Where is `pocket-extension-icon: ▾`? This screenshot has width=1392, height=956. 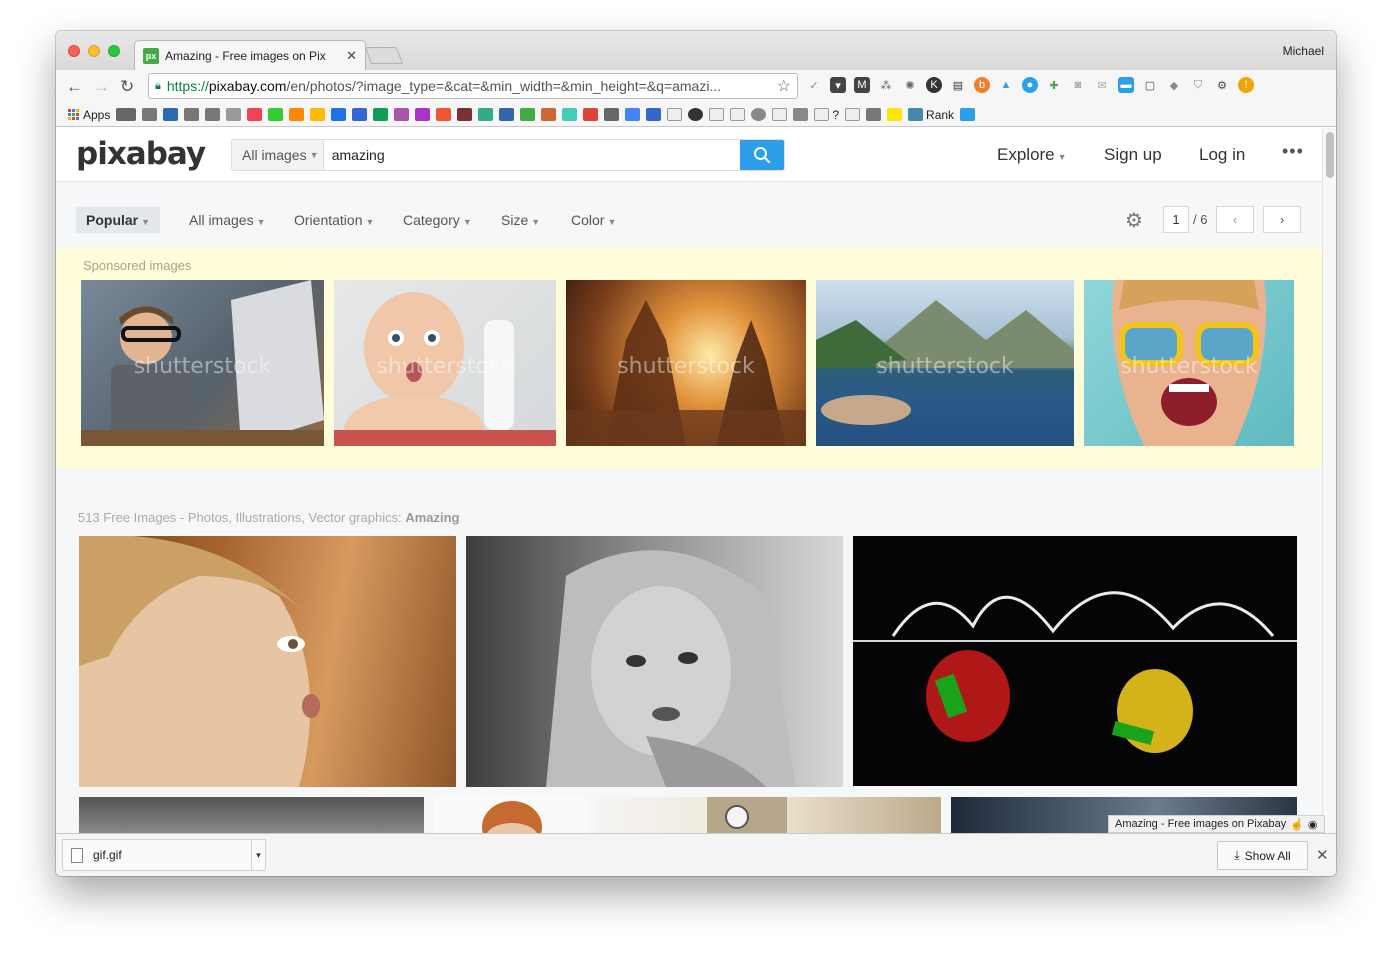
pocket-extension-icon: ▾ is located at coordinates (838, 85).